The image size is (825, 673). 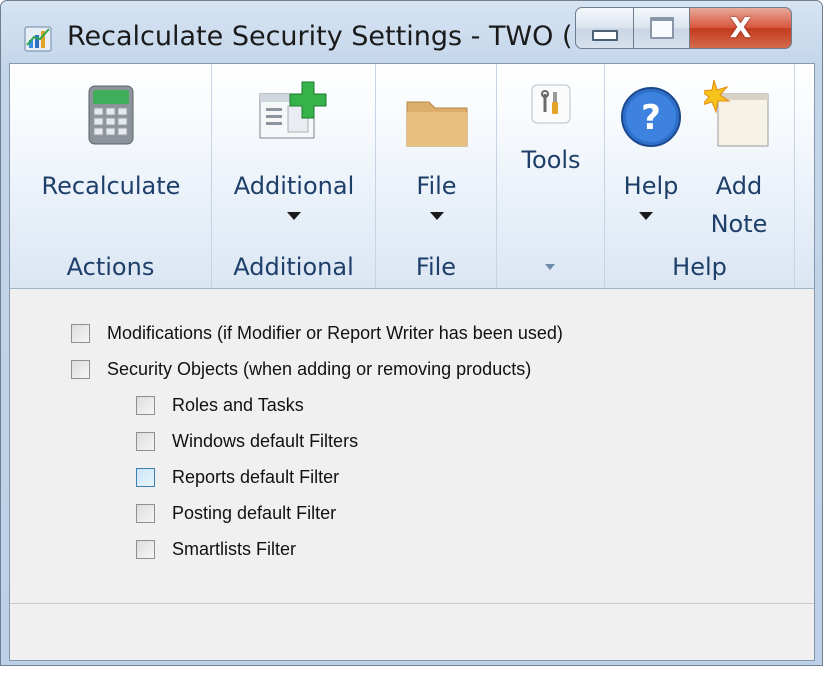 I want to click on option-posting-default-filter: Posting default Filter, so click(x=236, y=513).